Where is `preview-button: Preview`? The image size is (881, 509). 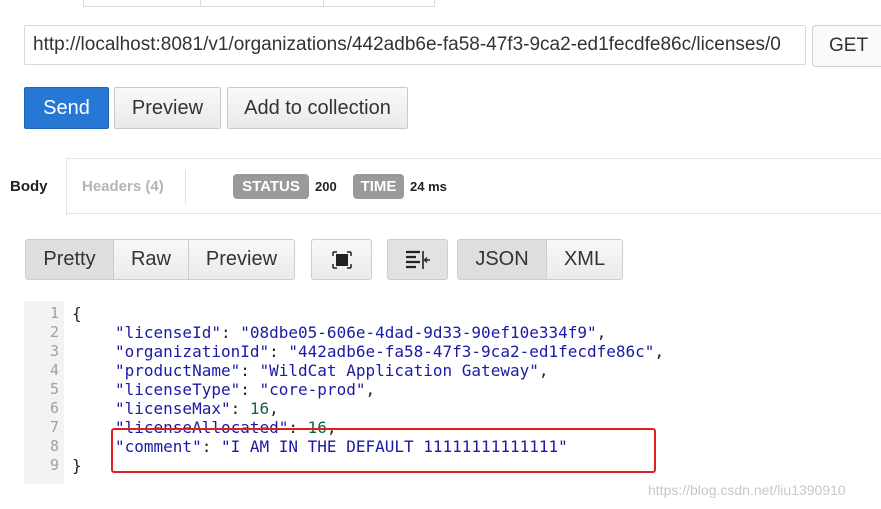
preview-button: Preview is located at coordinates (167, 108).